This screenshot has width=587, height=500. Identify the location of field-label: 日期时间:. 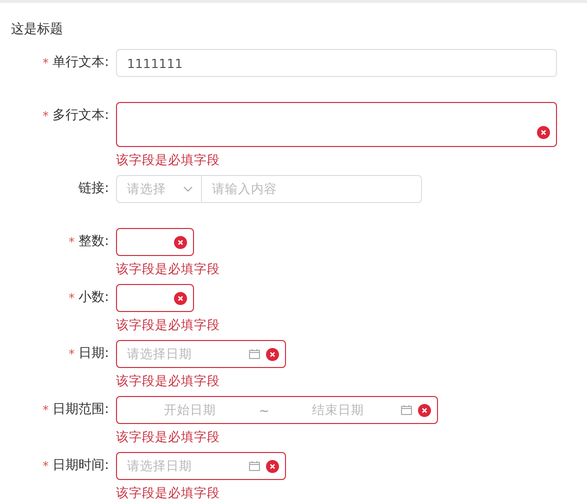
(80, 466).